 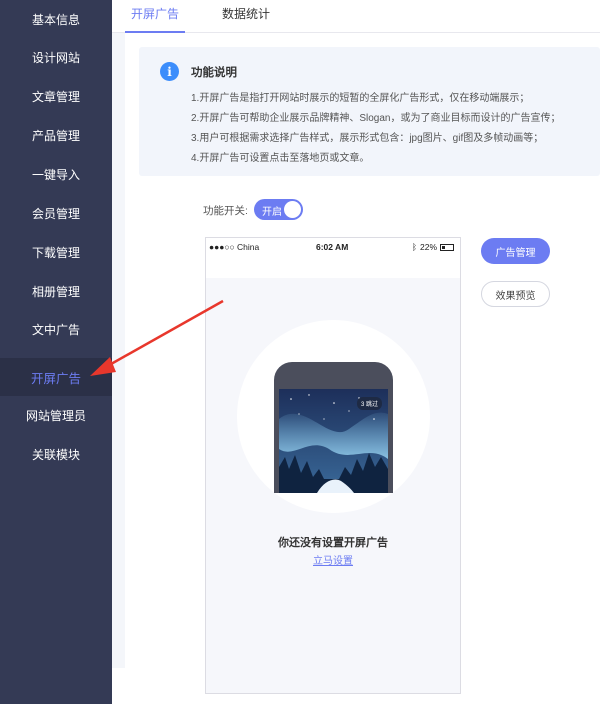 What do you see at coordinates (369, 403) in the screenshot?
I see `skip-badge: 3 跳过` at bounding box center [369, 403].